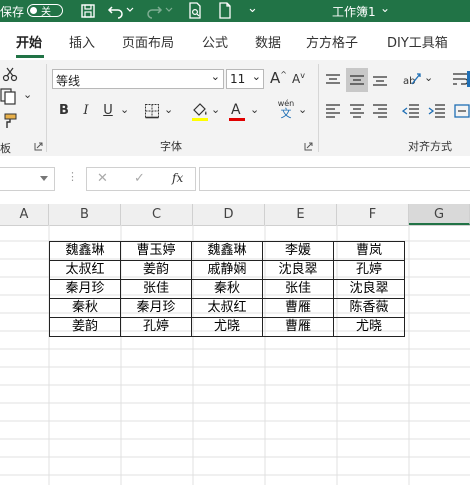 This screenshot has height=485, width=470. I want to click on col-header-b: B, so click(85, 214).